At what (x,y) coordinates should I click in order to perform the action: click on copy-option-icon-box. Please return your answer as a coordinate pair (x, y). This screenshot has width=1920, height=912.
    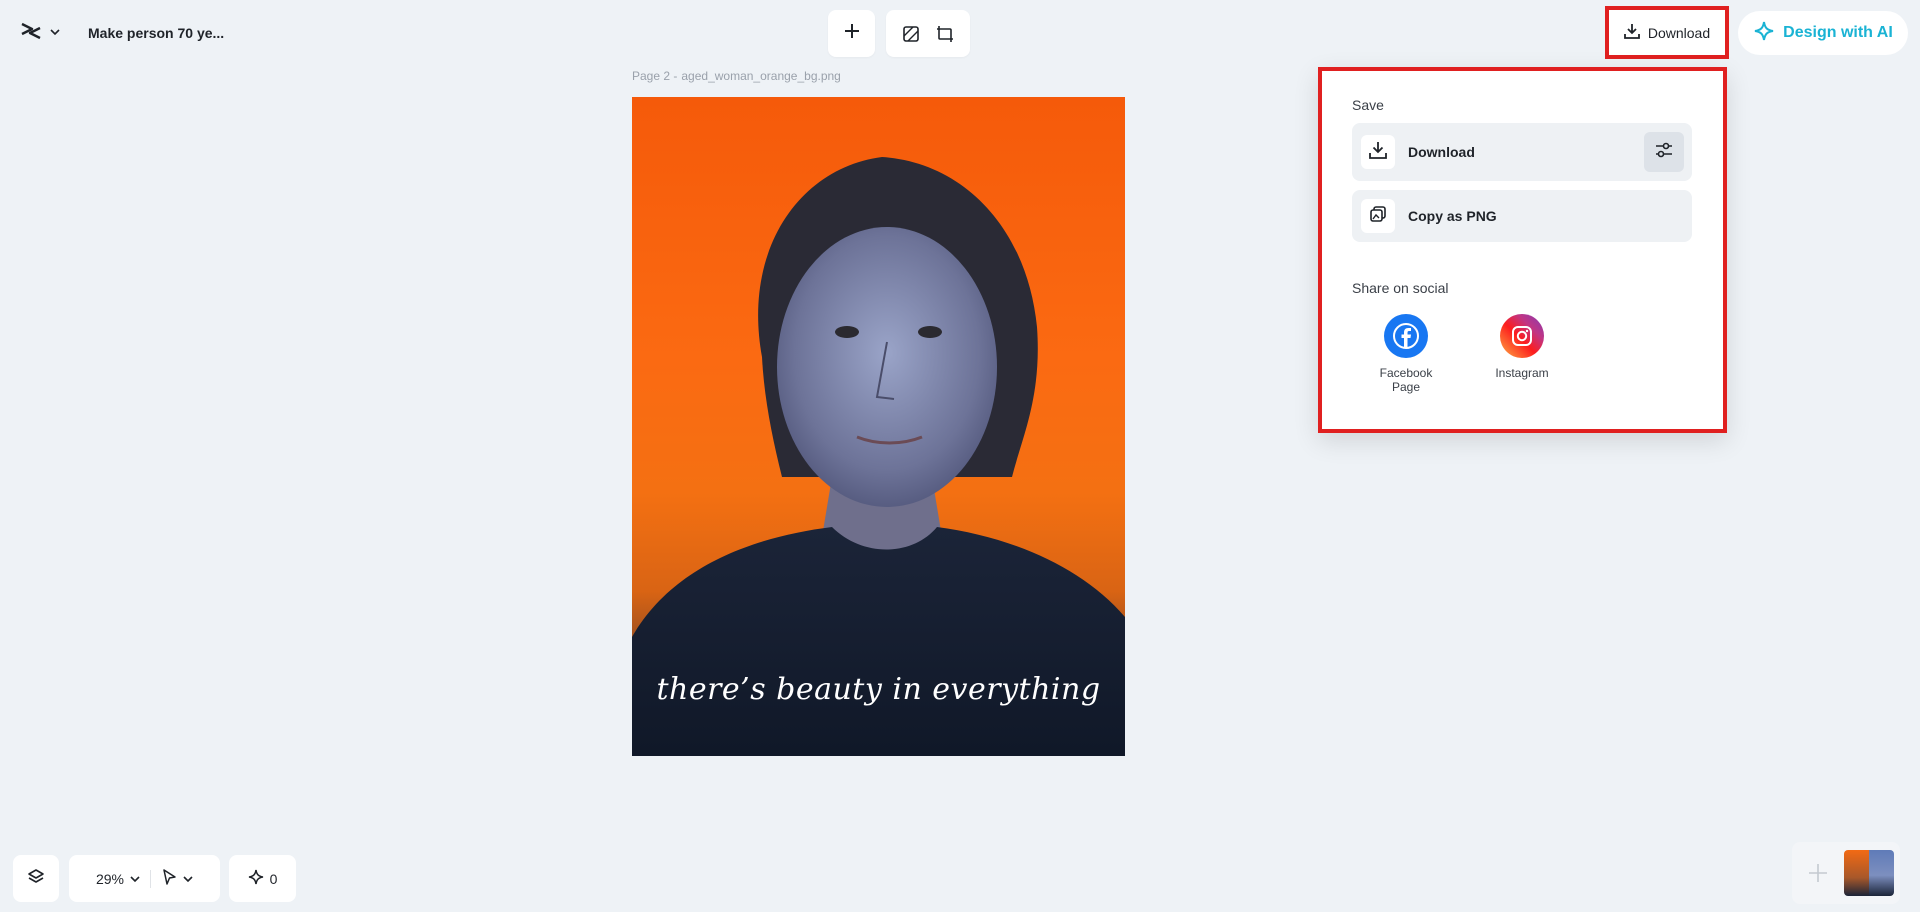
    Looking at the image, I should click on (1378, 216).